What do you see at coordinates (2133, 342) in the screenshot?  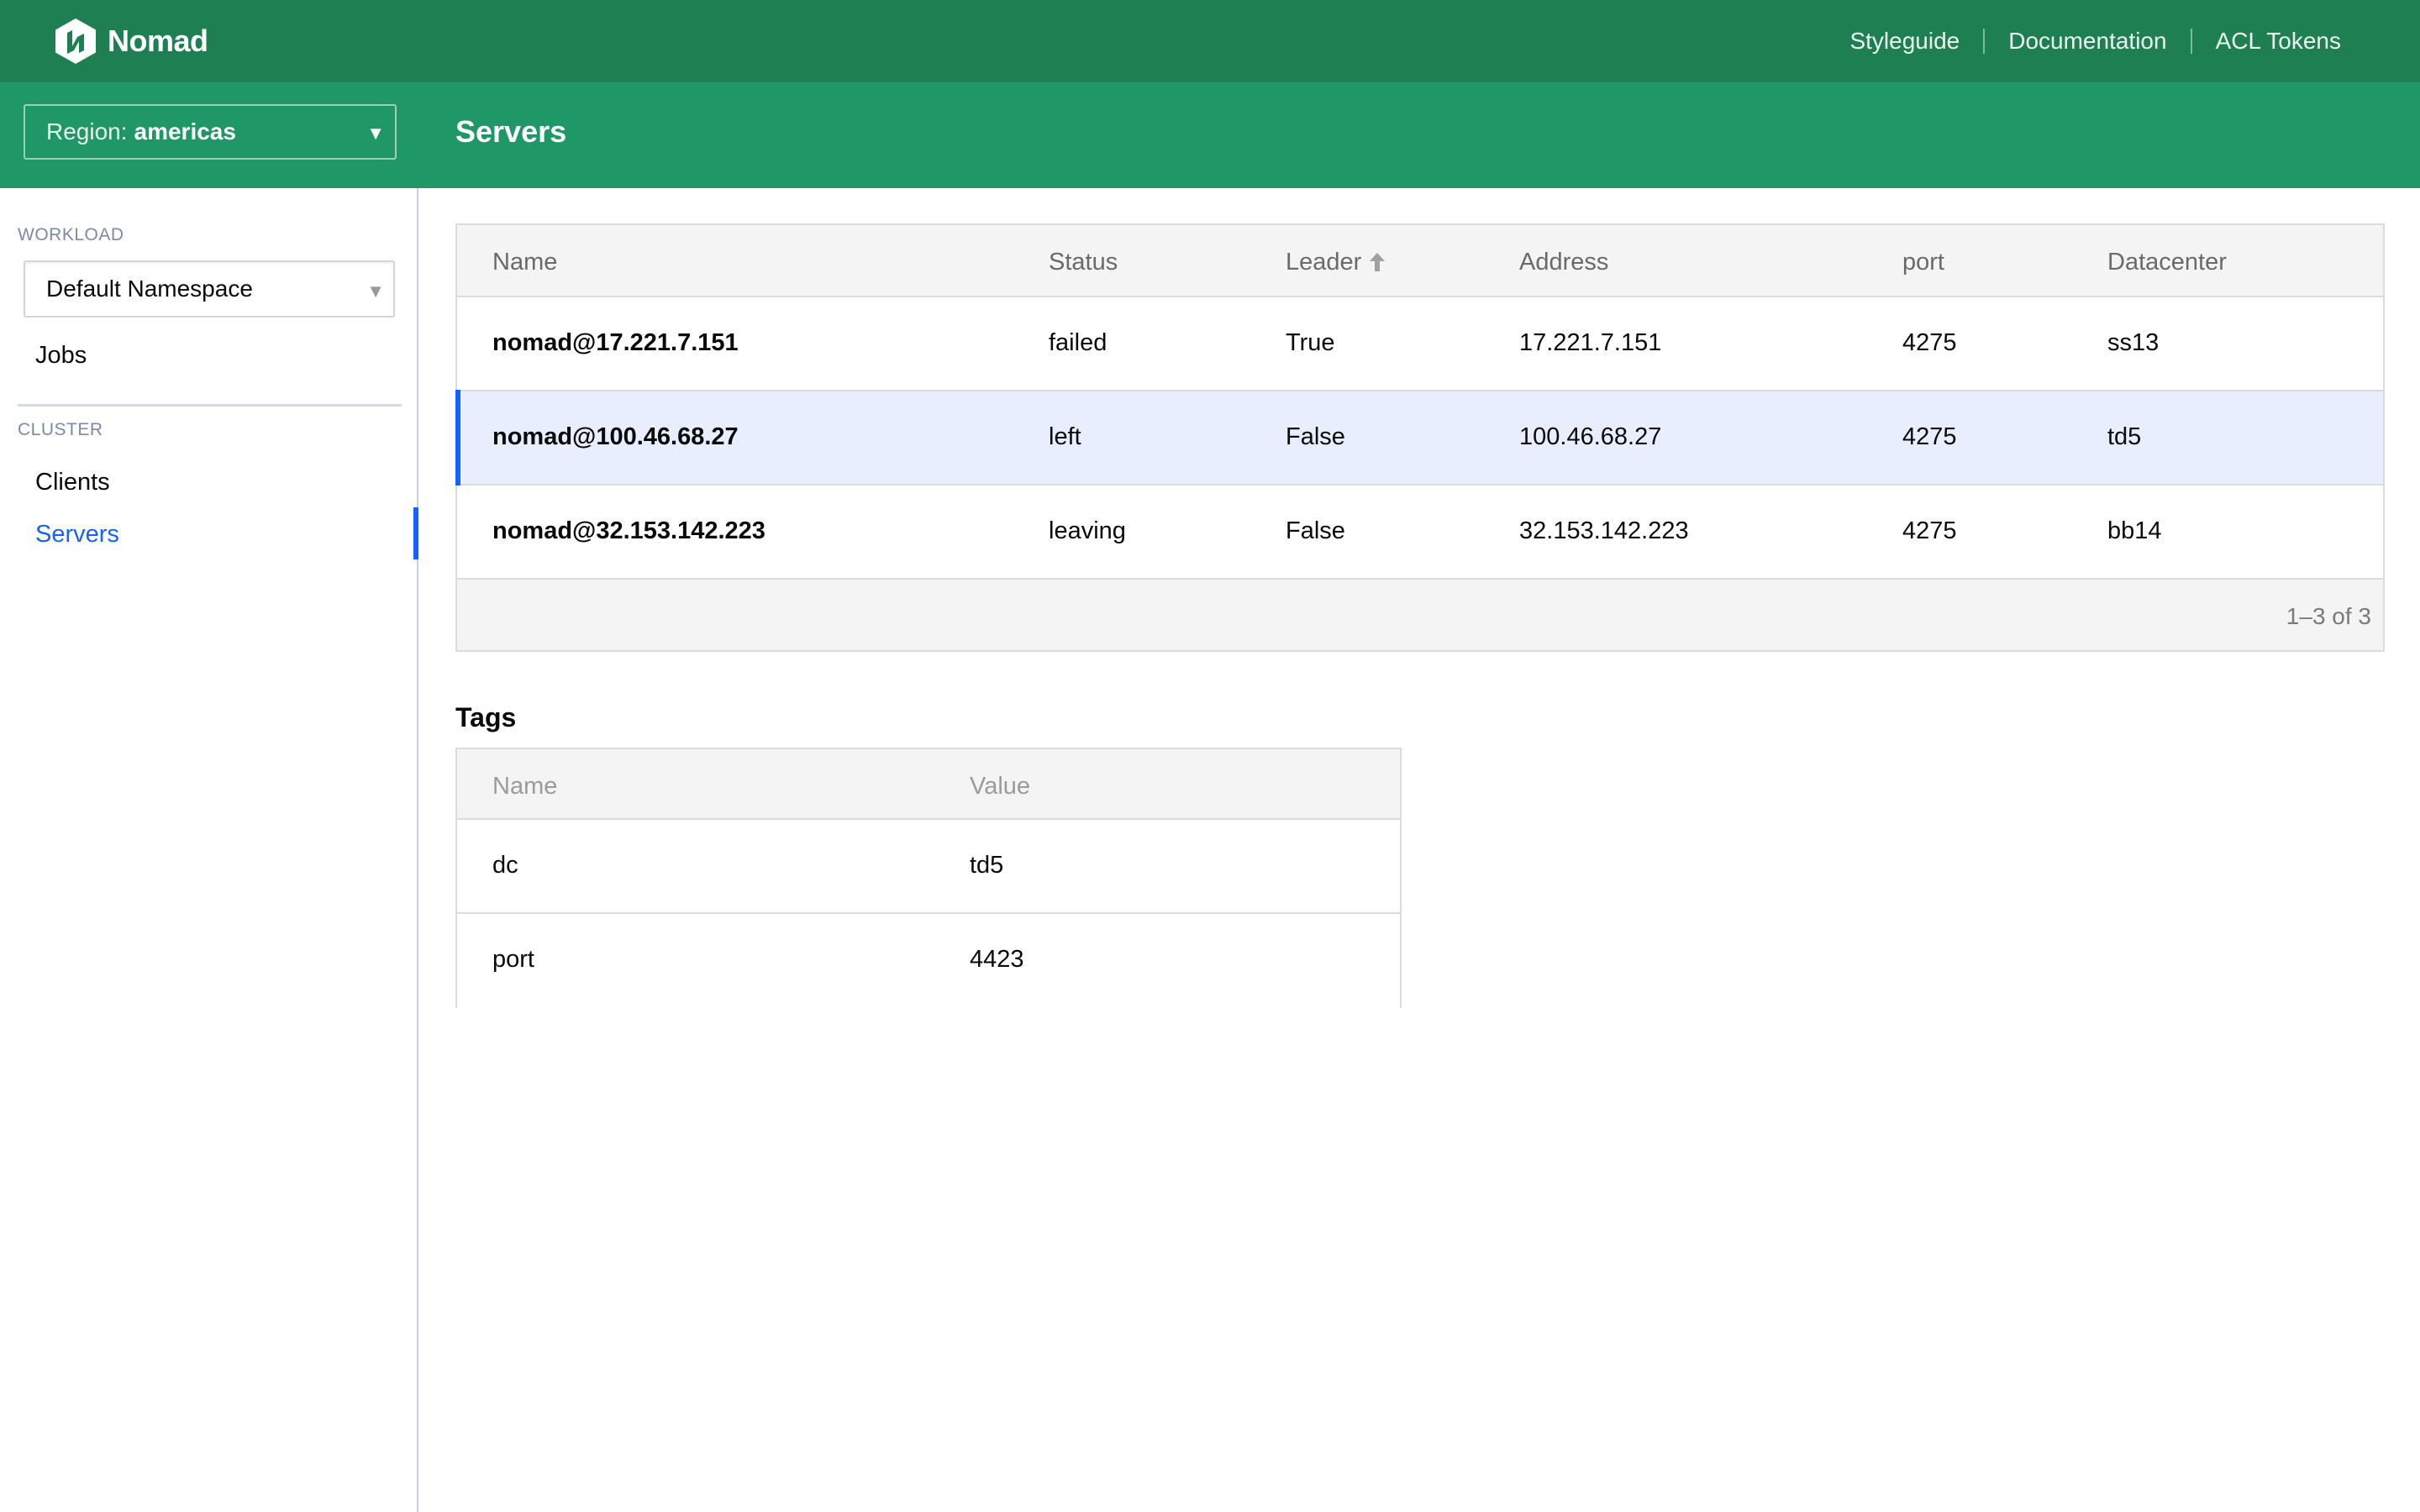 I see `server-datacenter: ss13` at bounding box center [2133, 342].